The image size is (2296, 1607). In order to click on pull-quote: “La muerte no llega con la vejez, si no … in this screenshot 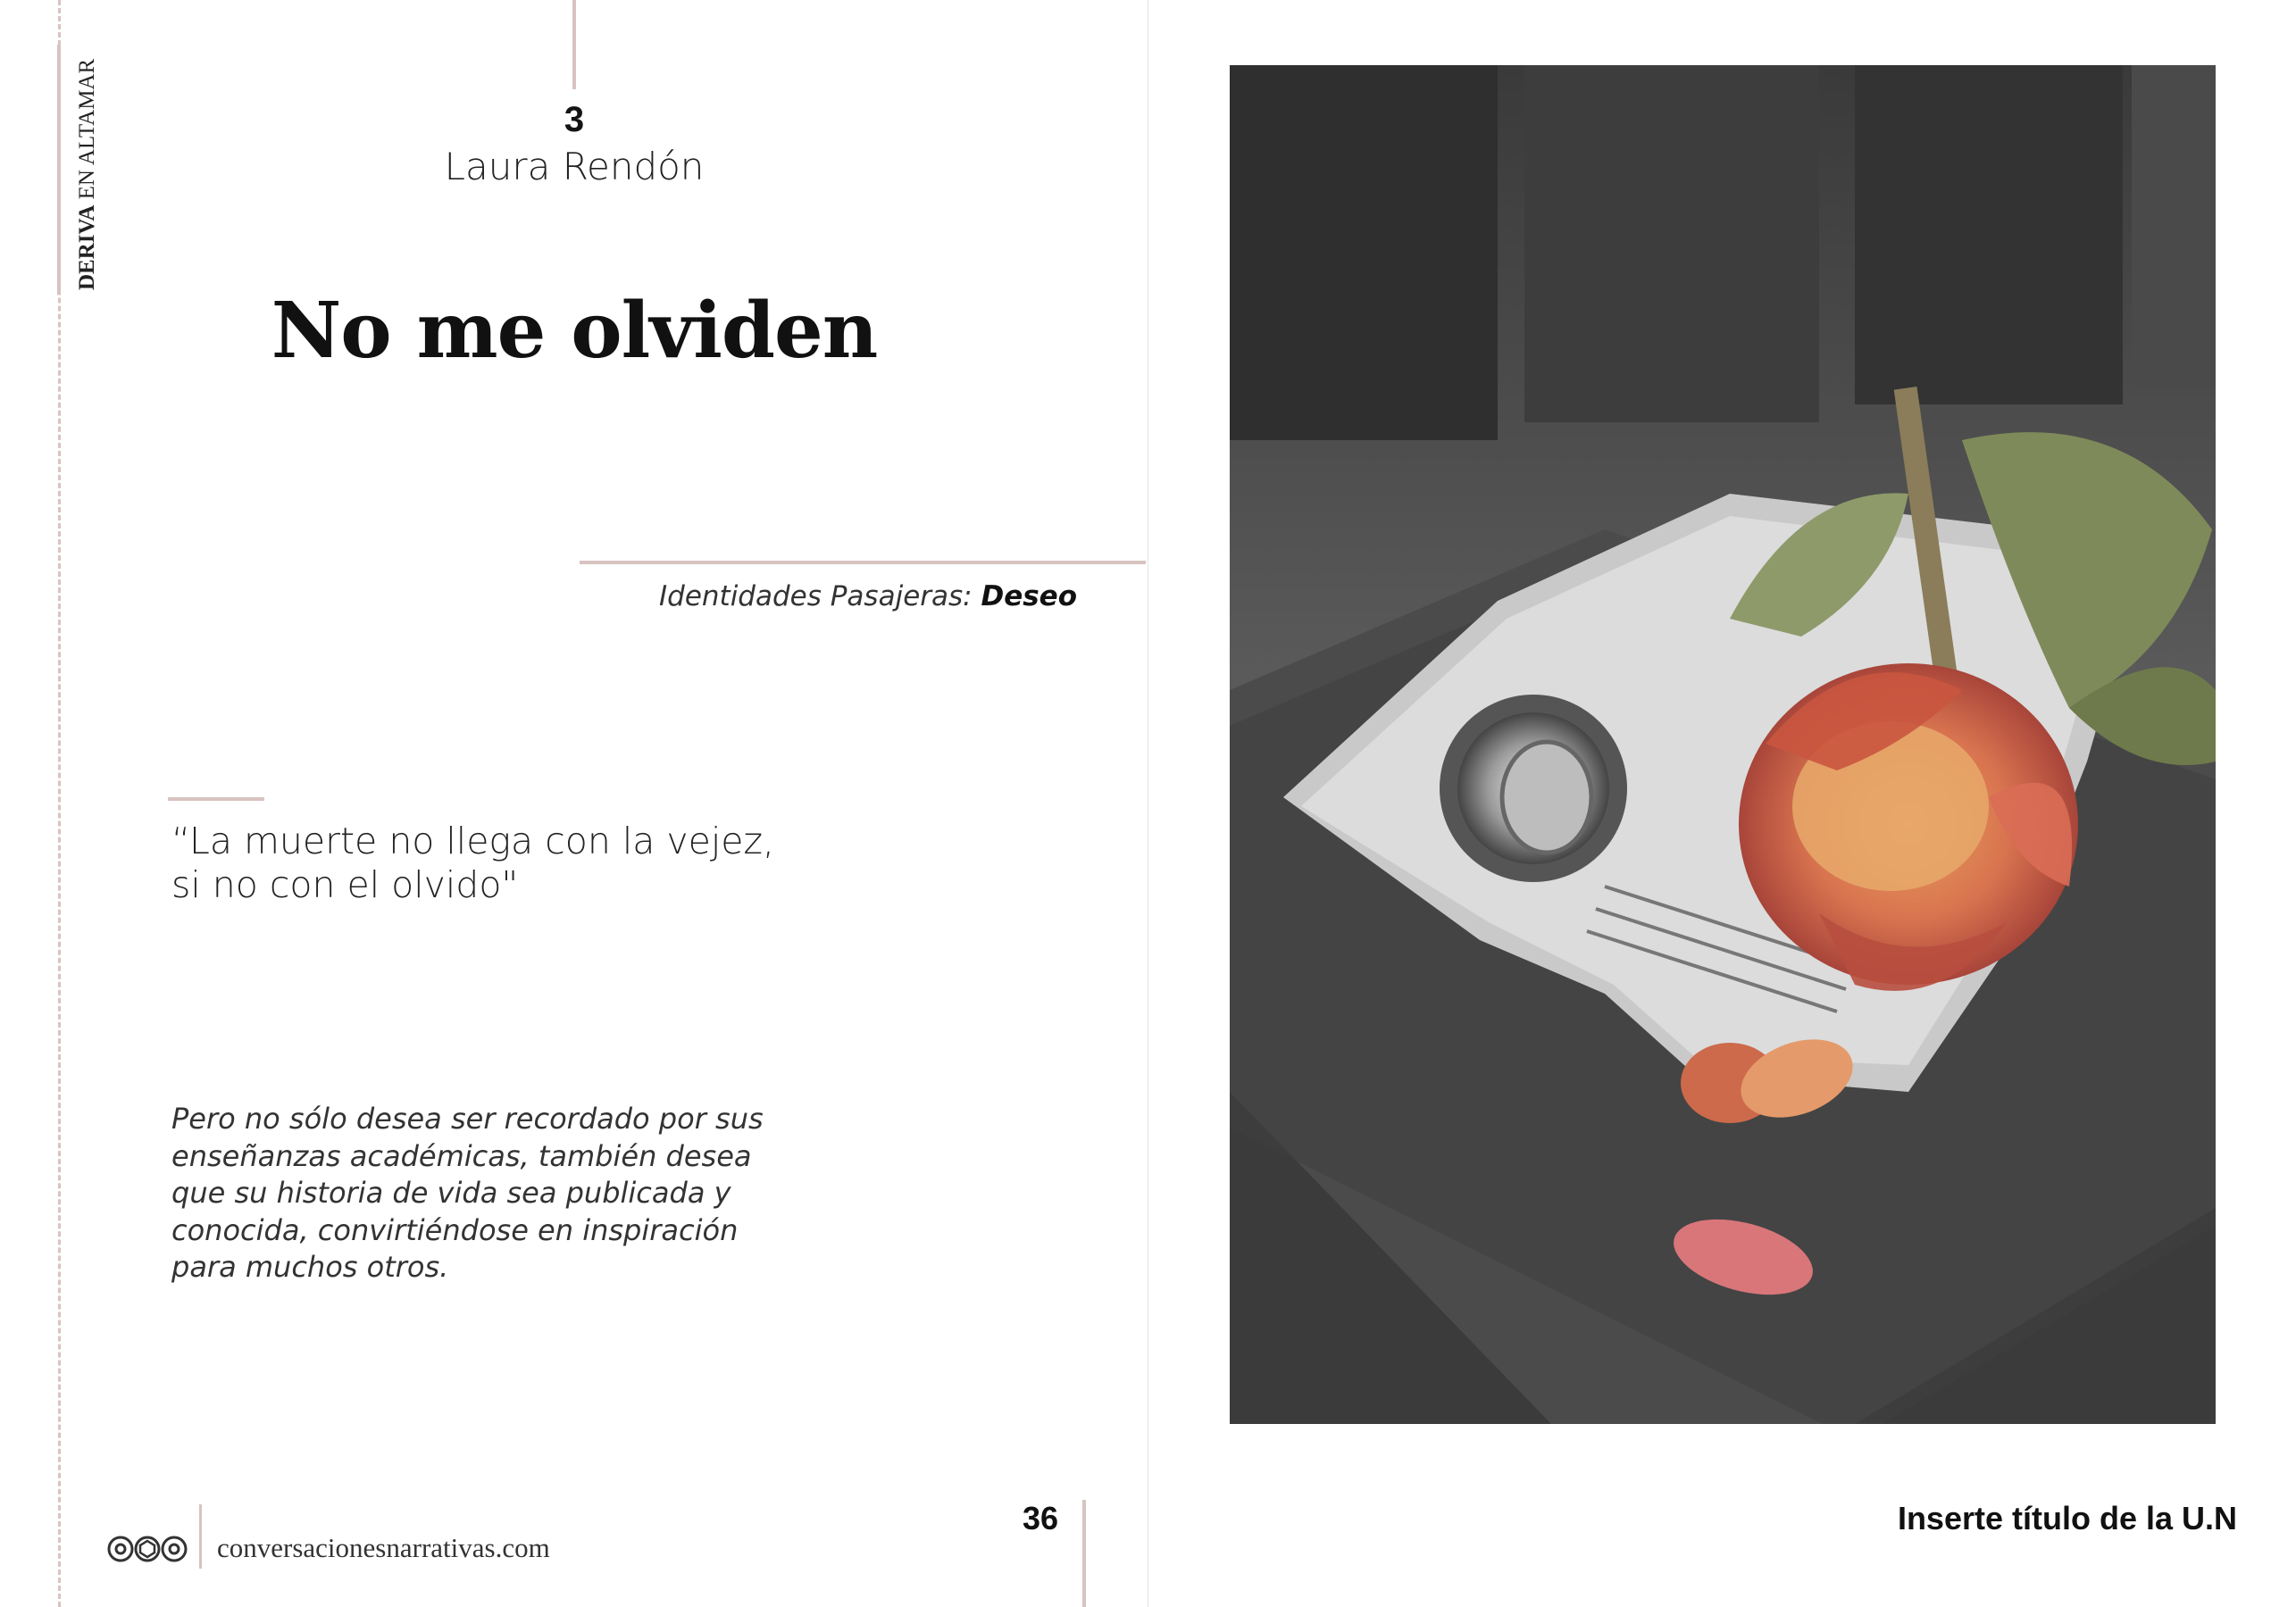, I will do `click(484, 863)`.